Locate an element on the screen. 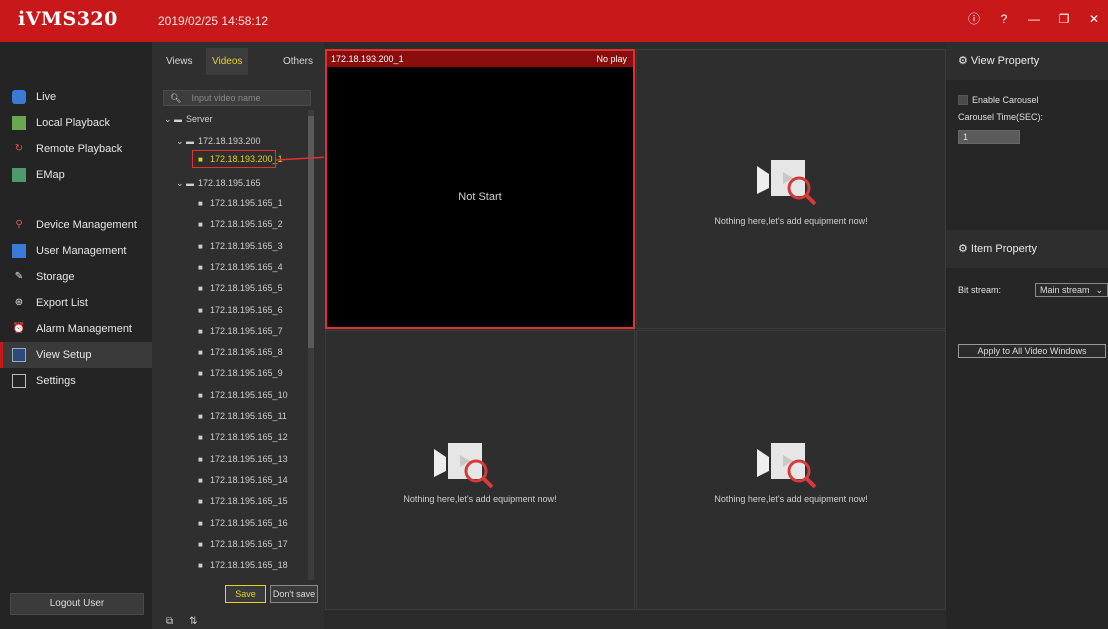 Image resolution: width=1108 pixels, height=629 pixels. nav-item-export-list: ⊛ Export List is located at coordinates (76, 303).